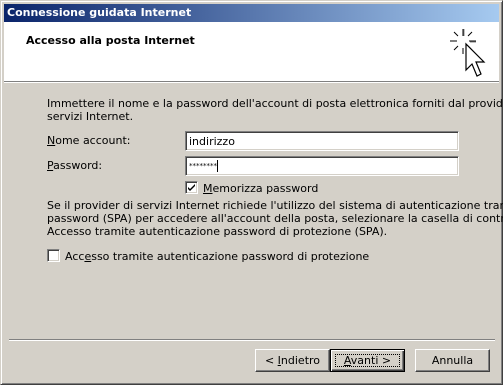  I want to click on remember-password-label: Memorizza password, so click(260, 188).